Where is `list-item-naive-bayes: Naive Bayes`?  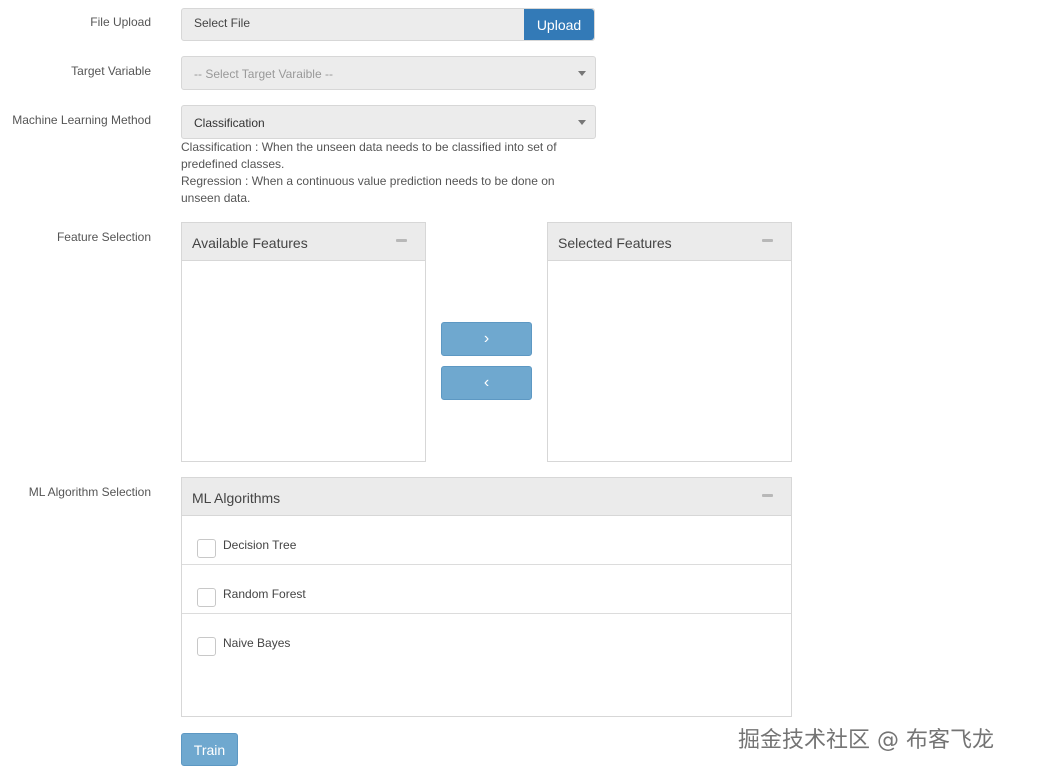 list-item-naive-bayes: Naive Bayes is located at coordinates (486, 638).